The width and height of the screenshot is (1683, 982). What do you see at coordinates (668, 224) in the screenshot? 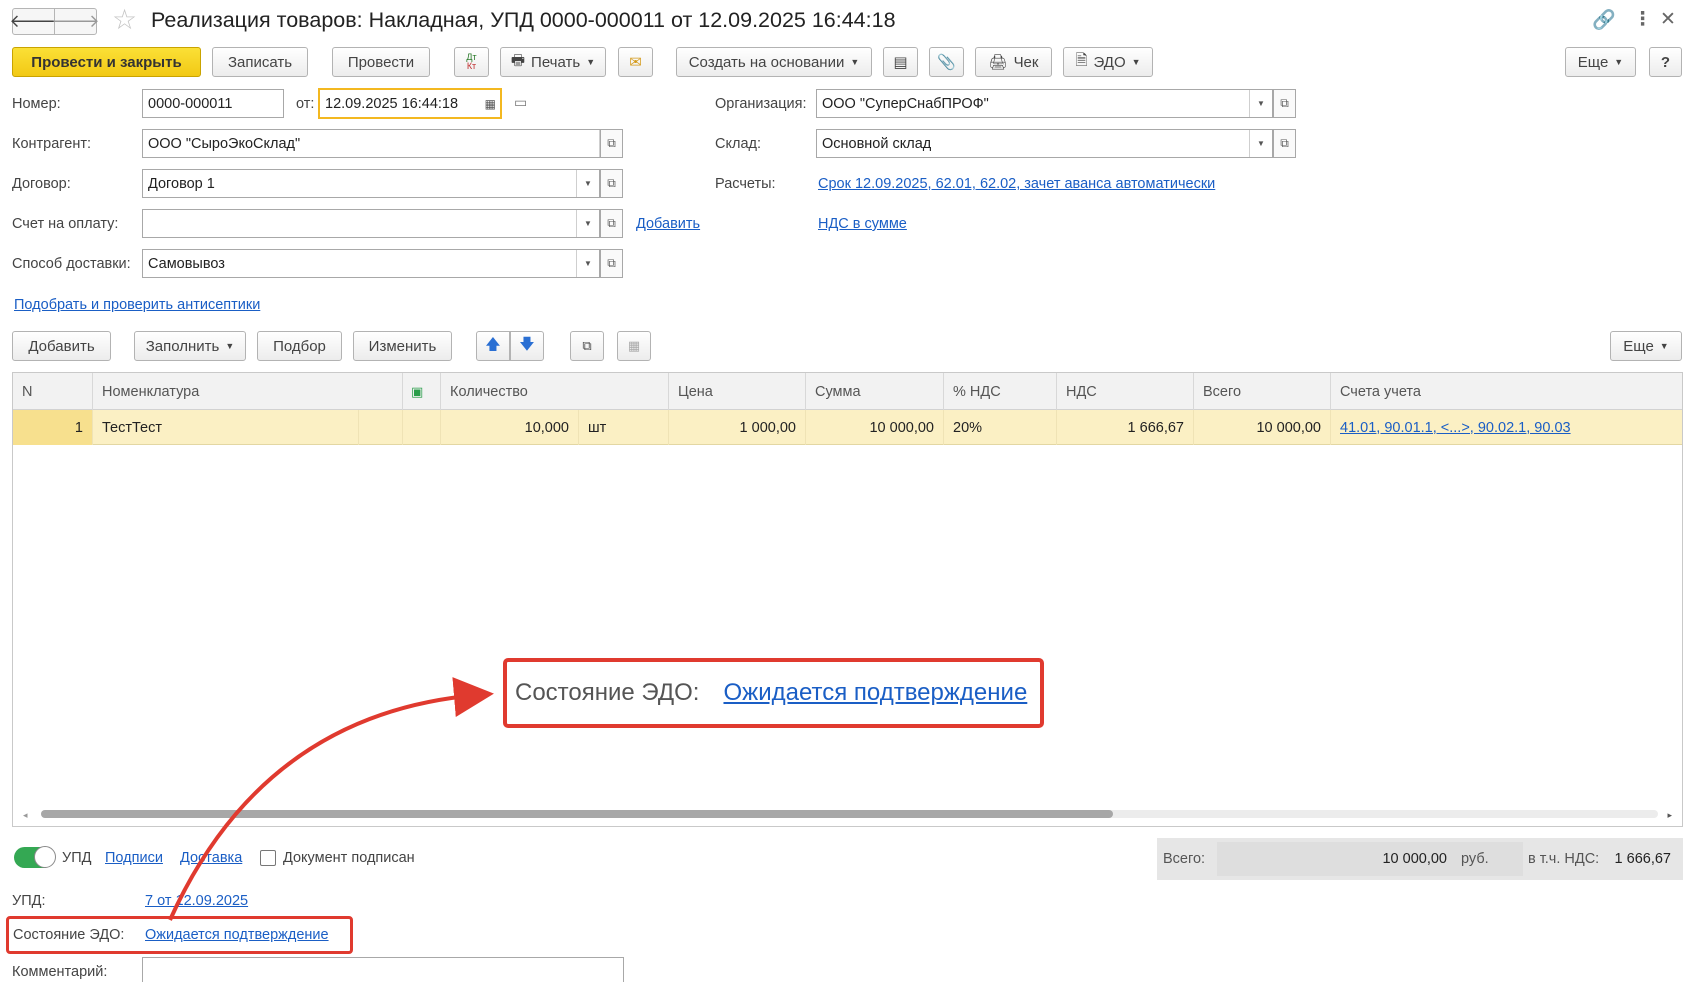
I see `add-invoice-link: Добавить` at bounding box center [668, 224].